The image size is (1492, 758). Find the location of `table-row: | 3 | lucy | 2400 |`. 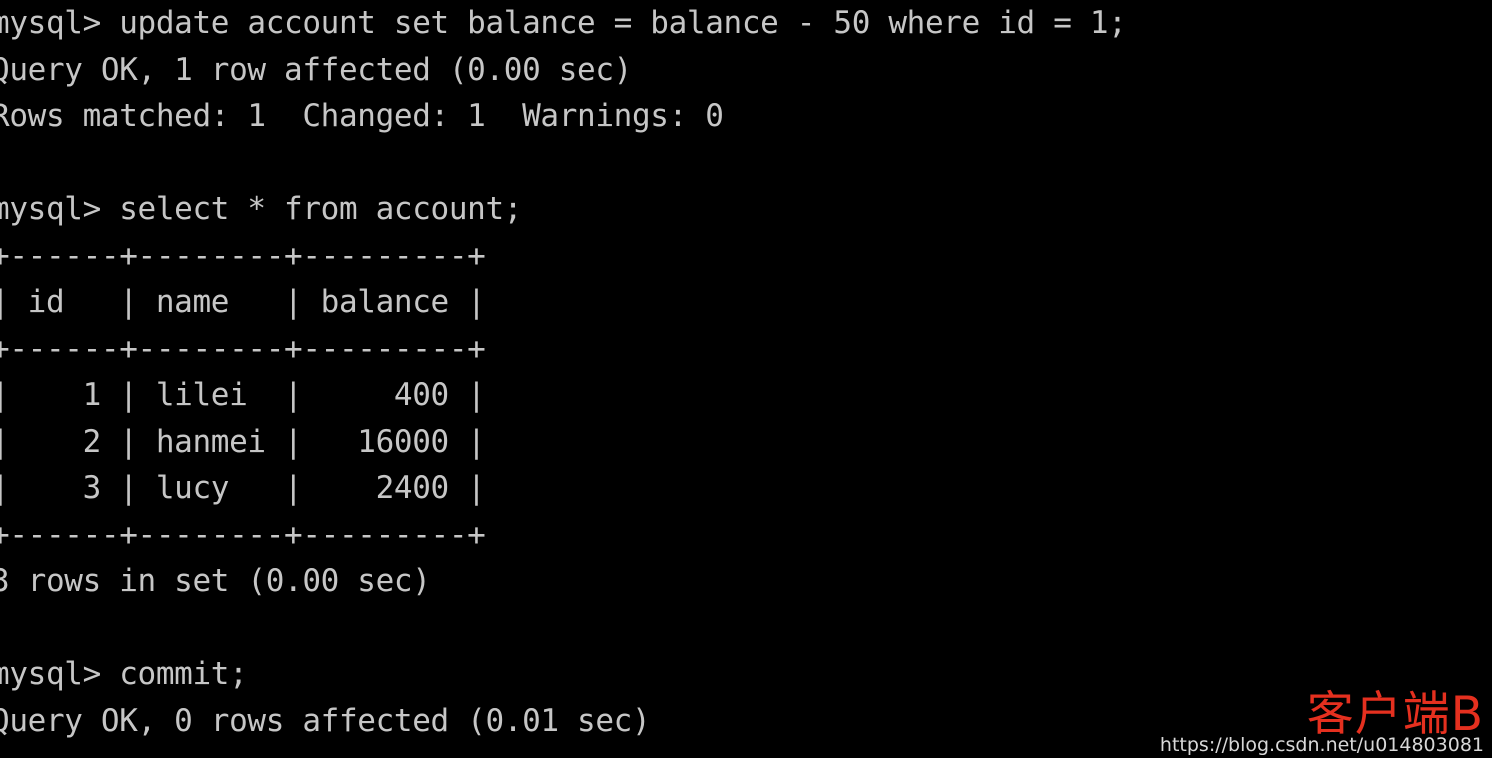

table-row: | 3 | lucy | 2400 | is located at coordinates (243, 488).